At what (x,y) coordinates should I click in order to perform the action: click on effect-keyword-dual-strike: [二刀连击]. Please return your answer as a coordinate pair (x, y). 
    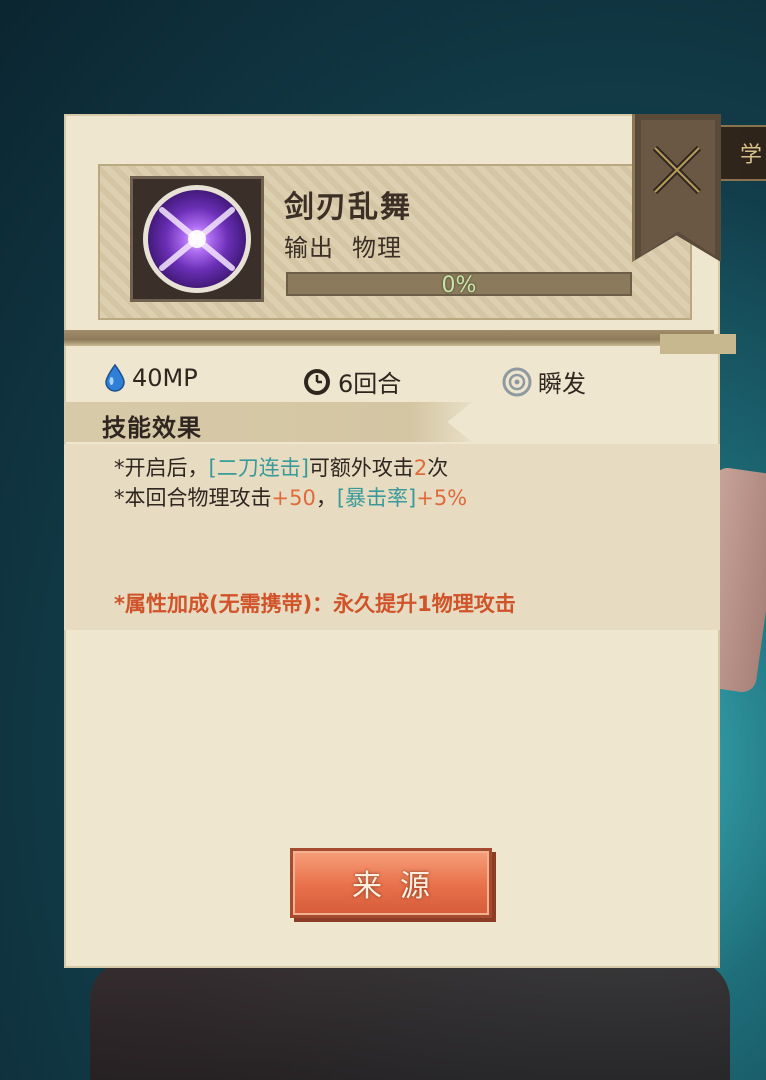
    Looking at the image, I should click on (258, 468).